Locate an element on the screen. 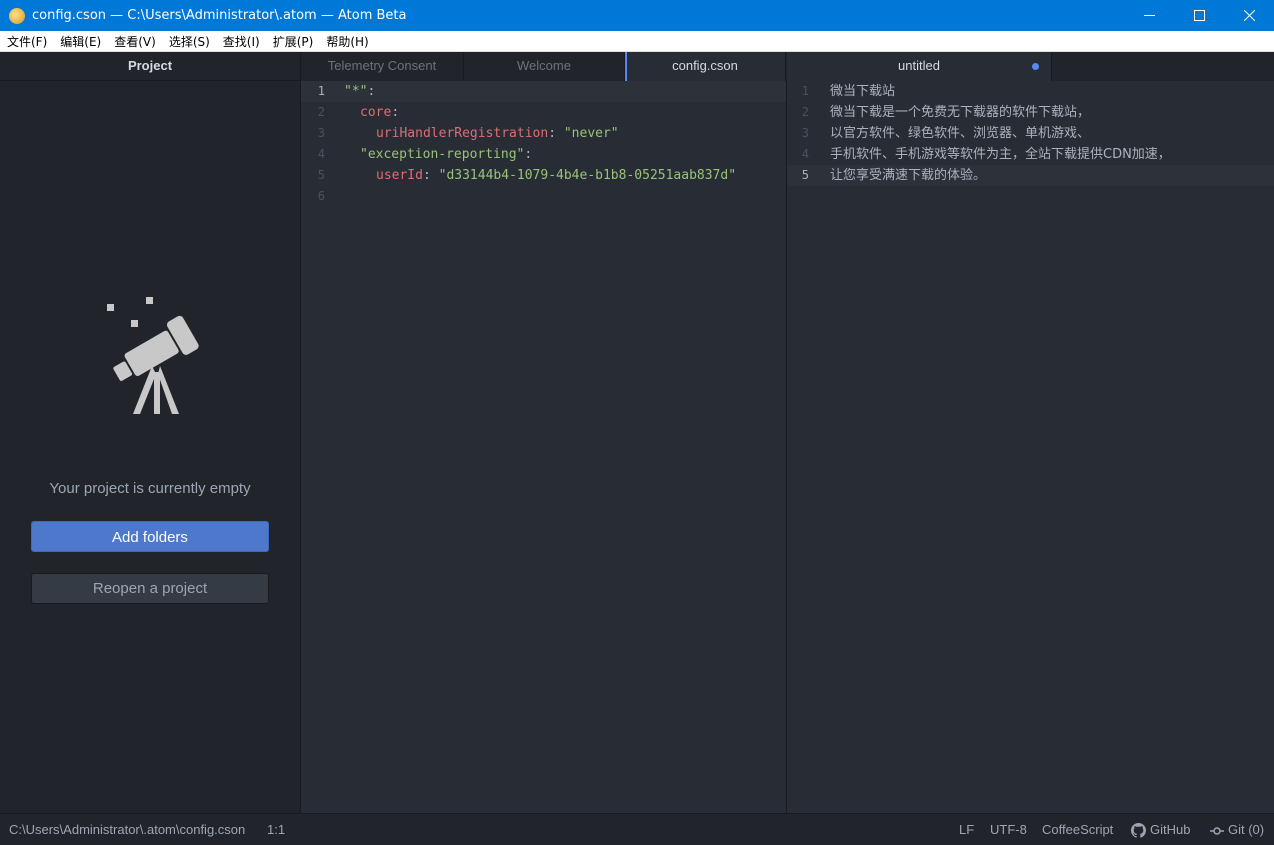  reopen-project-button: Reopen a project is located at coordinates (150, 588).